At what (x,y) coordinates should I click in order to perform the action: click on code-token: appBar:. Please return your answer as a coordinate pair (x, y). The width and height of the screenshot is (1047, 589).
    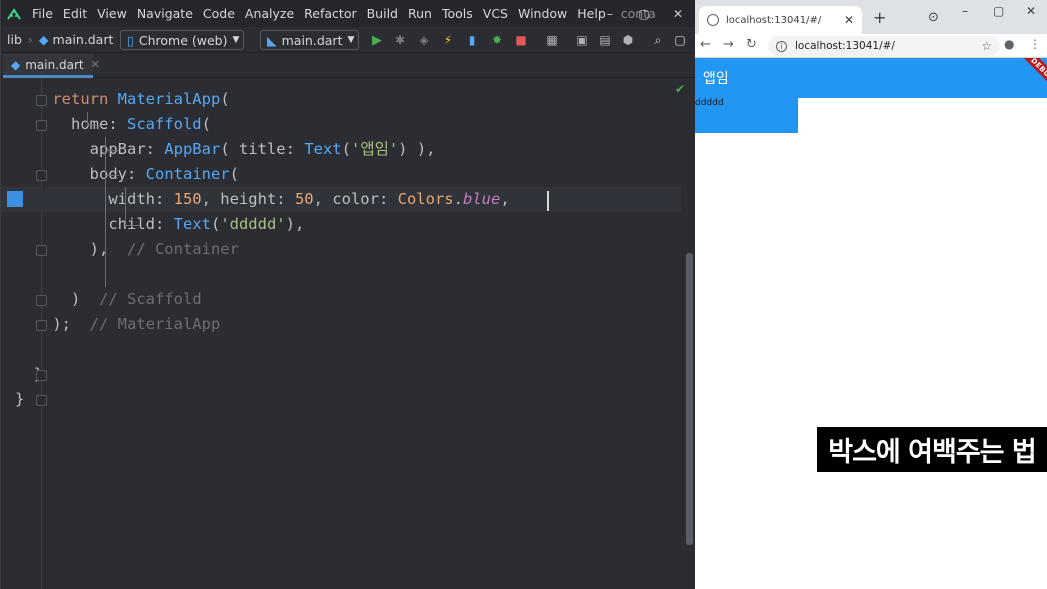
    Looking at the image, I should click on (90, 149).